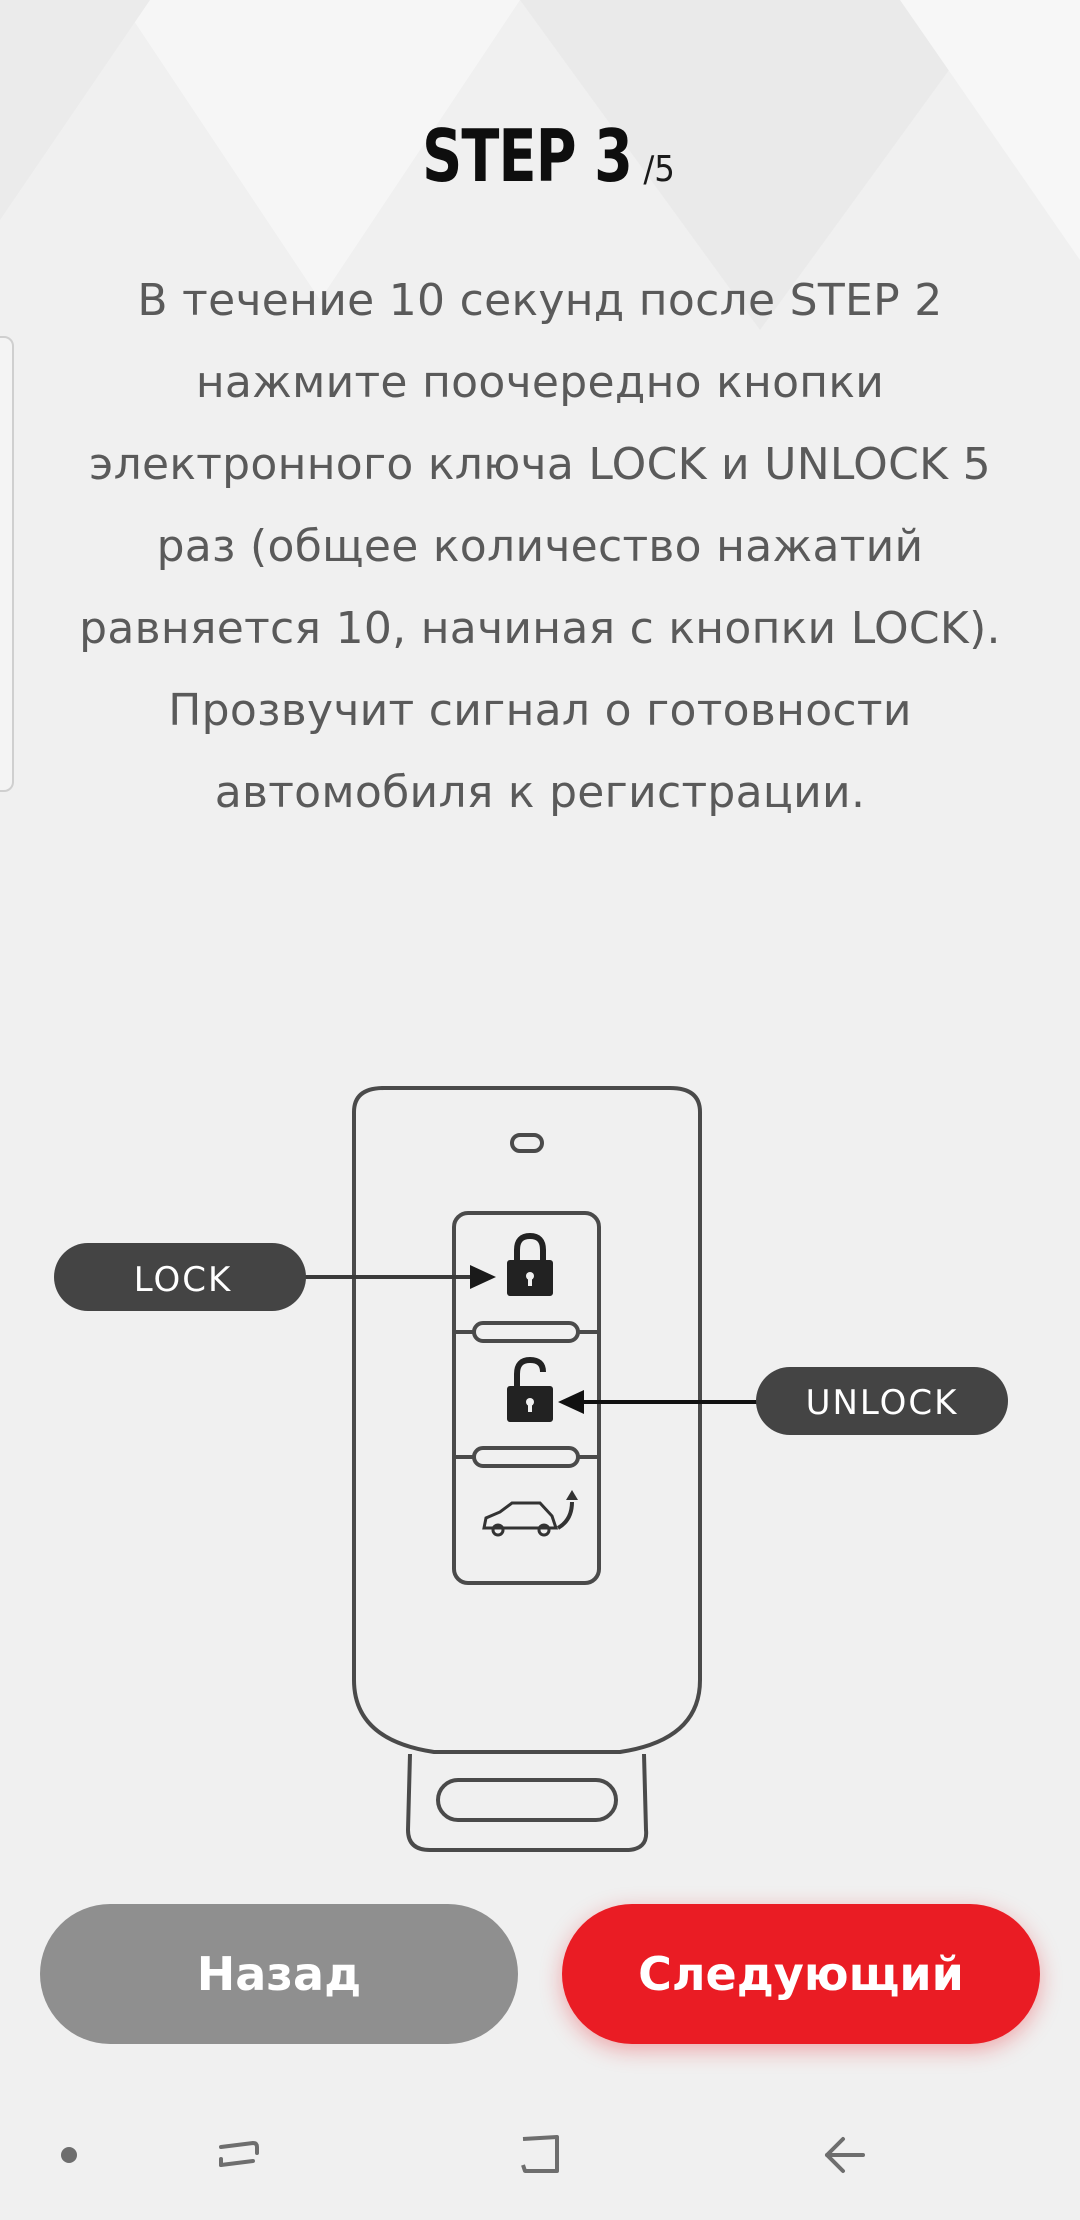 Image resolution: width=1080 pixels, height=2220 pixels. Describe the element at coordinates (571, 1402) in the screenshot. I see `unlock-arrow-head` at that location.